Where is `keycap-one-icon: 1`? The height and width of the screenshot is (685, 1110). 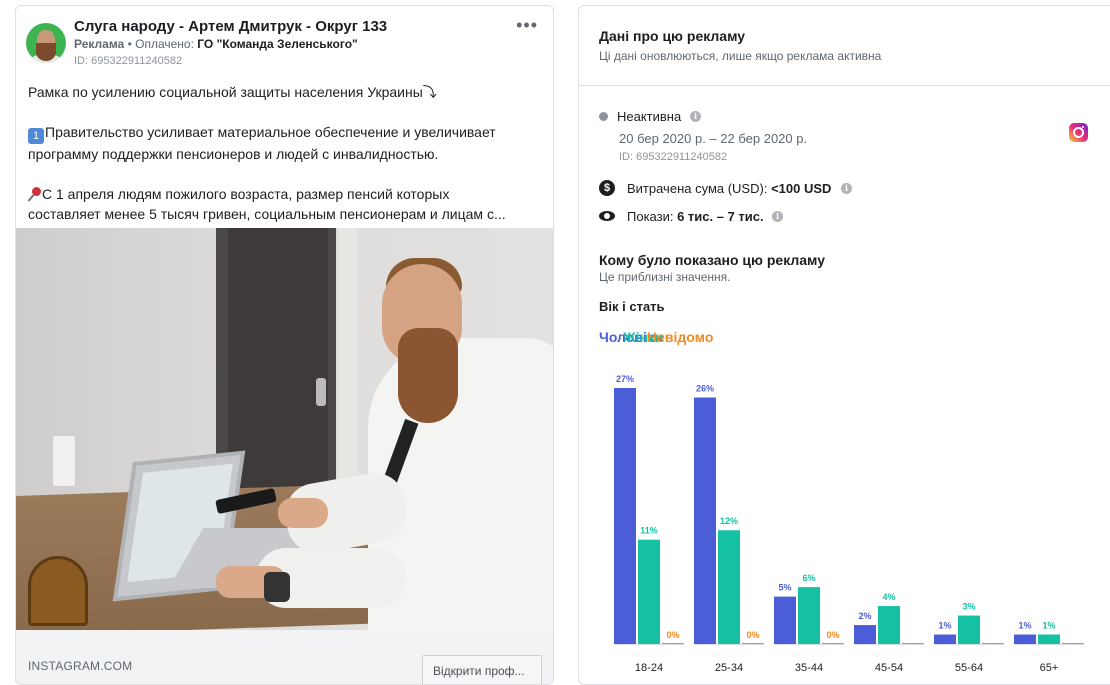
keycap-one-icon: 1 is located at coordinates (36, 136).